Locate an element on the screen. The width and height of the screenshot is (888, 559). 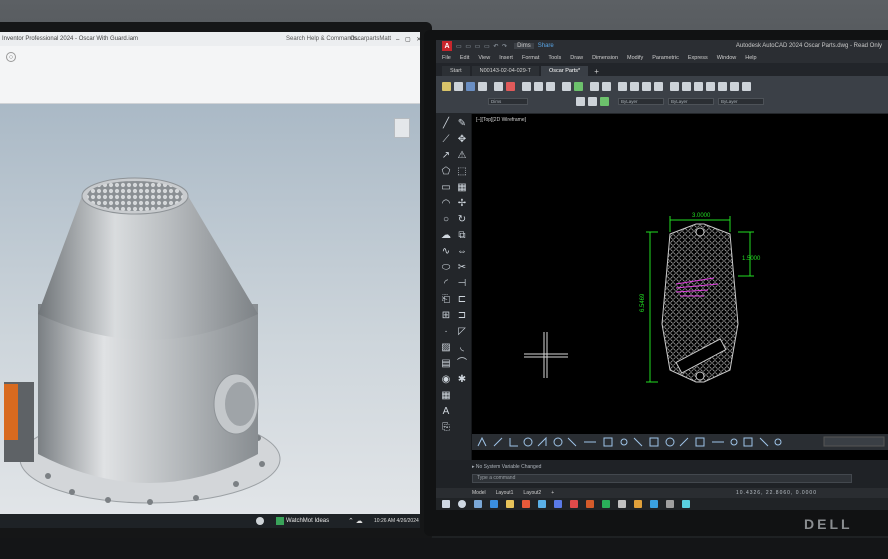
trim-tool-icon: ✂ is located at coordinates (462, 268).